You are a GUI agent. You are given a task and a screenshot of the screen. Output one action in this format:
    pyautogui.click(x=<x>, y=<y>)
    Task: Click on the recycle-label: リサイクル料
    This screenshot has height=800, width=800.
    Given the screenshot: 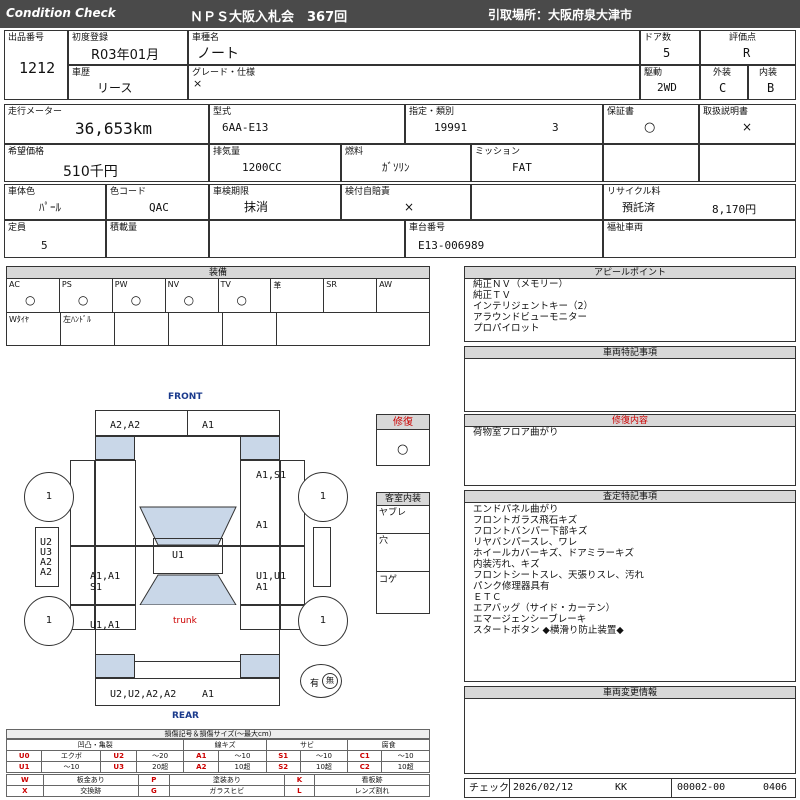 What is the action you would take?
    pyautogui.click(x=634, y=192)
    